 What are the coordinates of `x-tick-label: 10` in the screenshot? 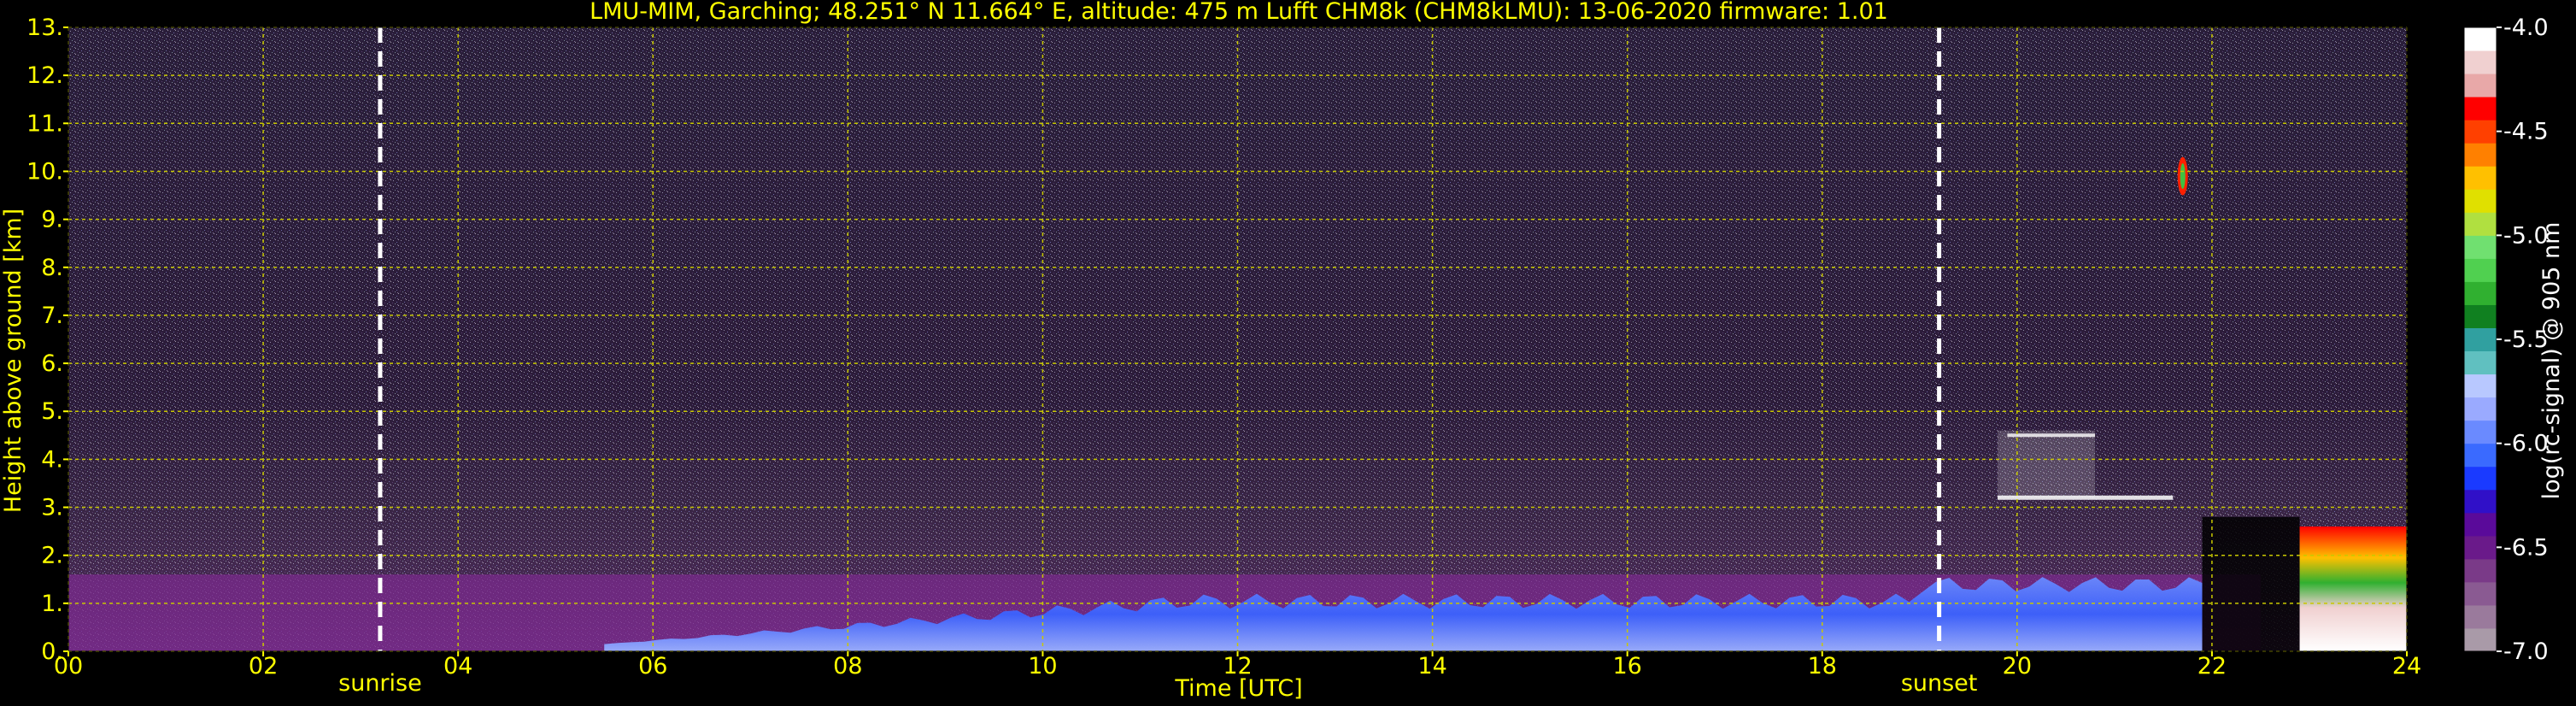 It's located at (1042, 666).